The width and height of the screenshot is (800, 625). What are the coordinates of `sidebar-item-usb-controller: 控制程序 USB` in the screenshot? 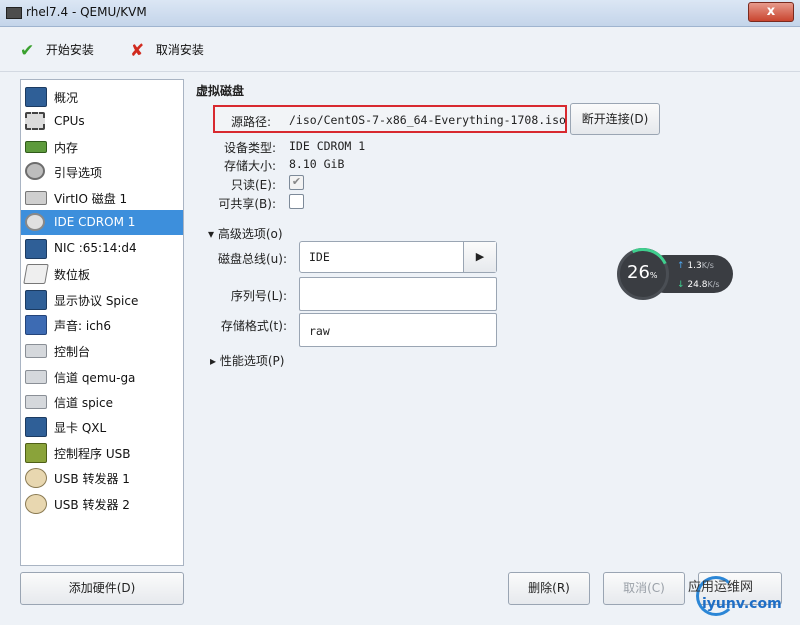 It's located at (102, 452).